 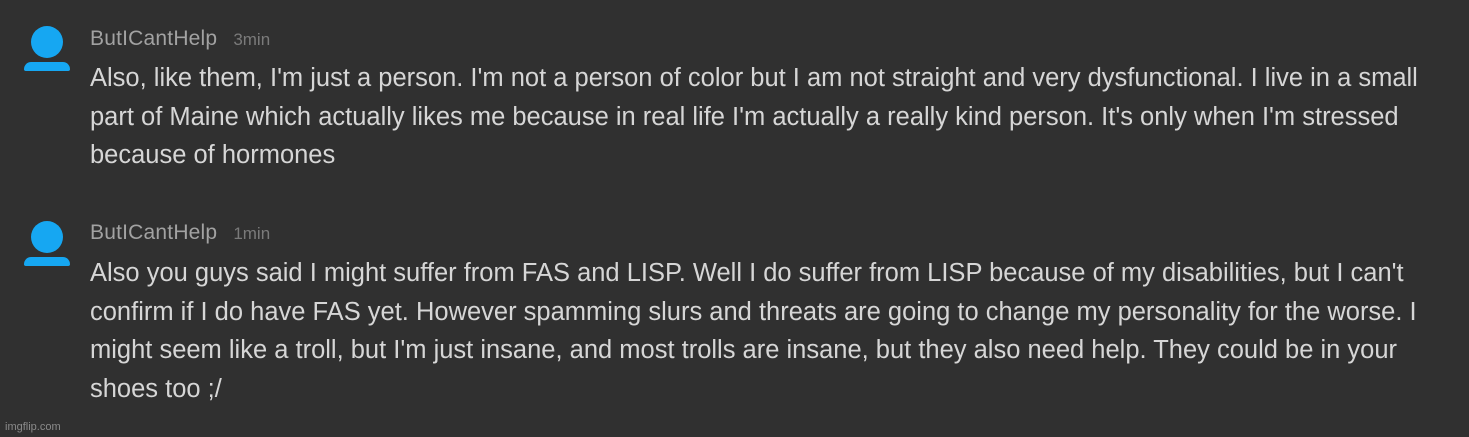 I want to click on watermark: imgflip.com, so click(x=33, y=427).